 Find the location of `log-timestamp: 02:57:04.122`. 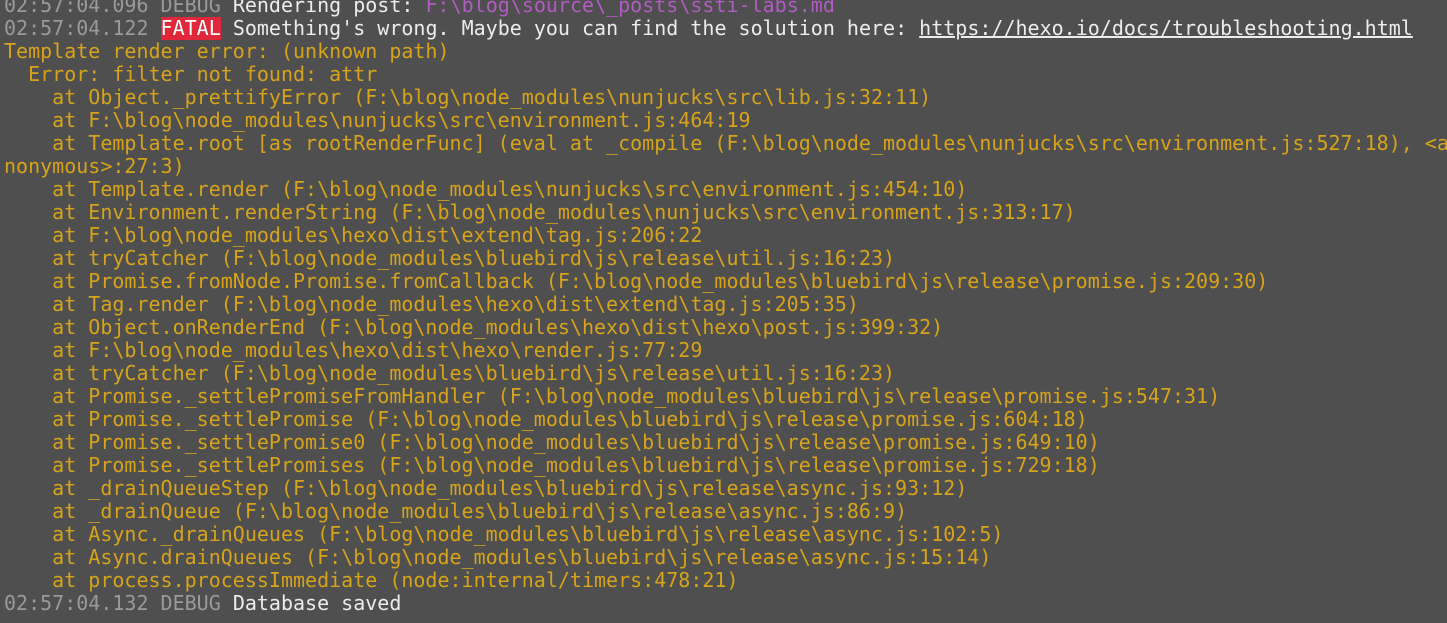

log-timestamp: 02:57:04.122 is located at coordinates (76, 28).